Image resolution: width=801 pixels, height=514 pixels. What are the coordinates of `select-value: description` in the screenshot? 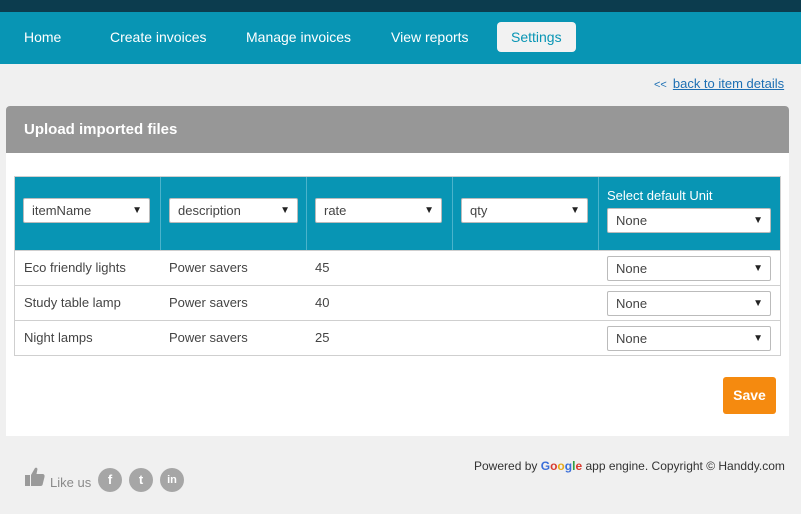 It's located at (209, 210).